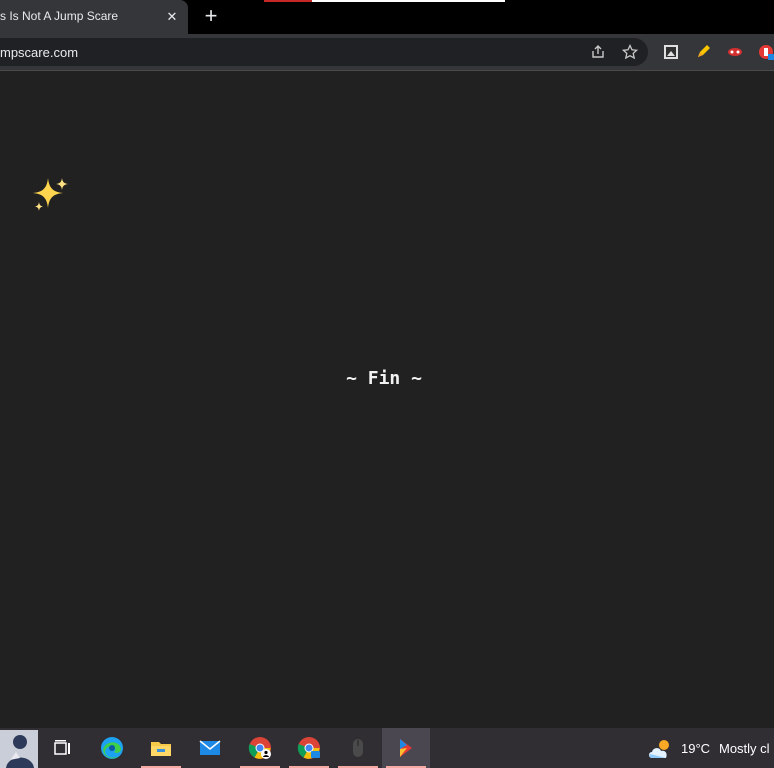  Describe the element at coordinates (630, 51) in the screenshot. I see `bookmark-star-icon` at that location.